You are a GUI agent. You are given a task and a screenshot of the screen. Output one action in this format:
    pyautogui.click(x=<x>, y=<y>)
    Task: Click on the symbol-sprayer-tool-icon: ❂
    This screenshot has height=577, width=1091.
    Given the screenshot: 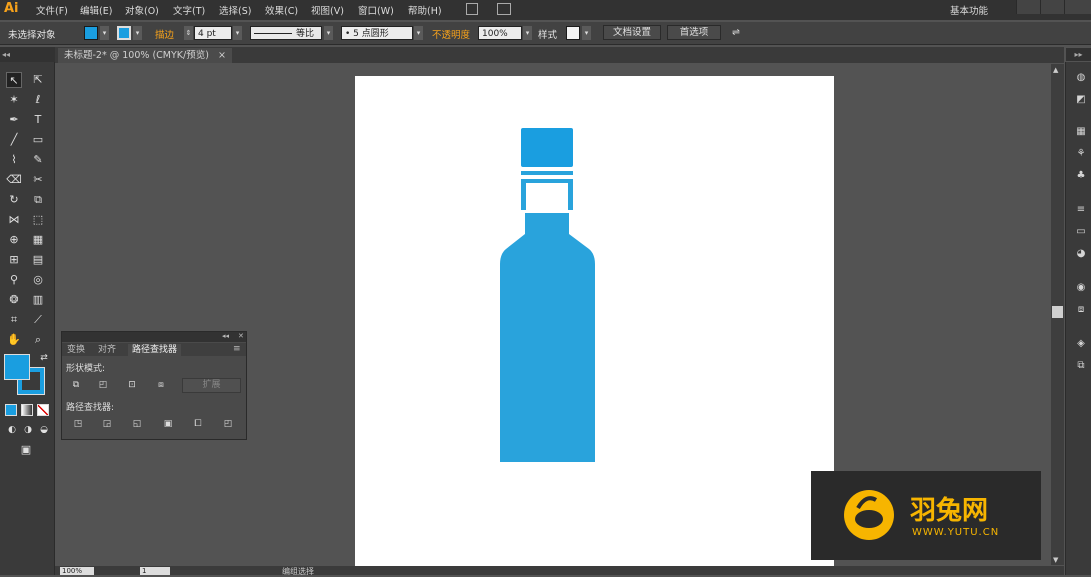 What is the action you would take?
    pyautogui.click(x=14, y=300)
    